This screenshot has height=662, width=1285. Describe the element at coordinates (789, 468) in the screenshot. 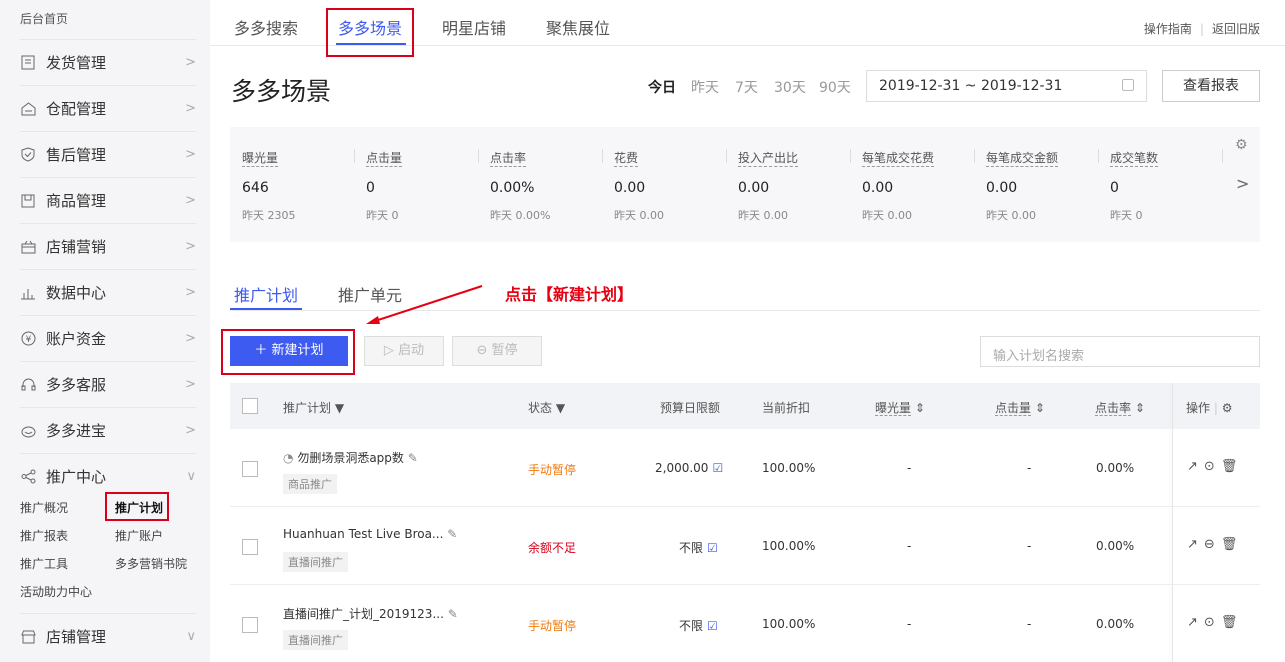

I see `discount-value: 100.00%` at that location.